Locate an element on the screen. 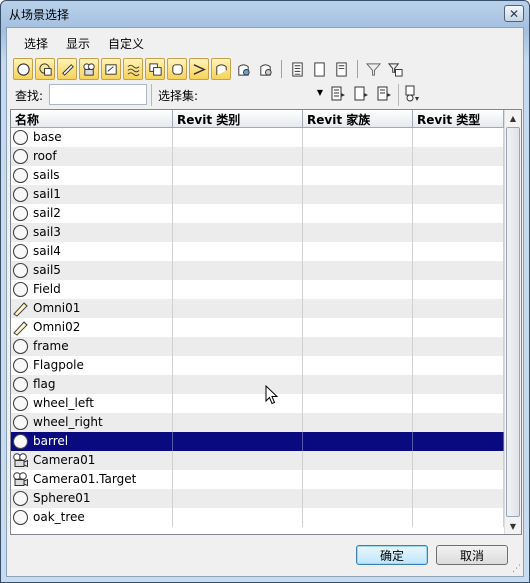 Image resolution: width=530 pixels, height=583 pixels. object-name: Omni01 is located at coordinates (57, 308).